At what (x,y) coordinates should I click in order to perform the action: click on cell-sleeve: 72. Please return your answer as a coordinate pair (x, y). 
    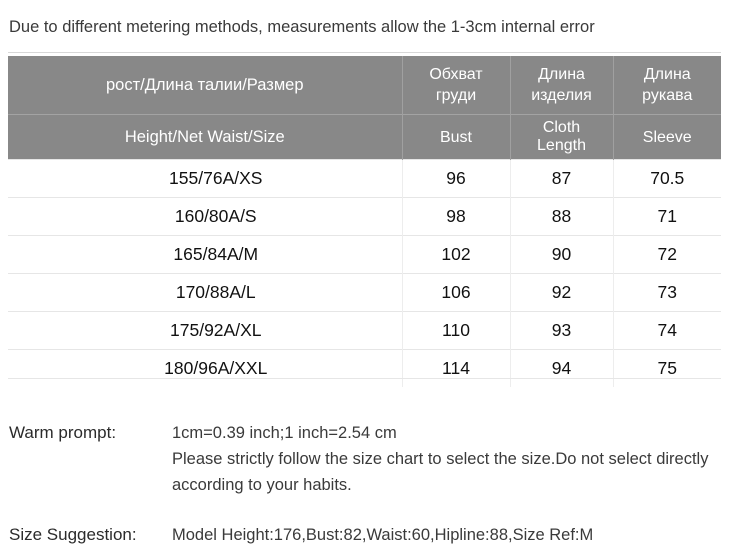
    Looking at the image, I should click on (667, 254).